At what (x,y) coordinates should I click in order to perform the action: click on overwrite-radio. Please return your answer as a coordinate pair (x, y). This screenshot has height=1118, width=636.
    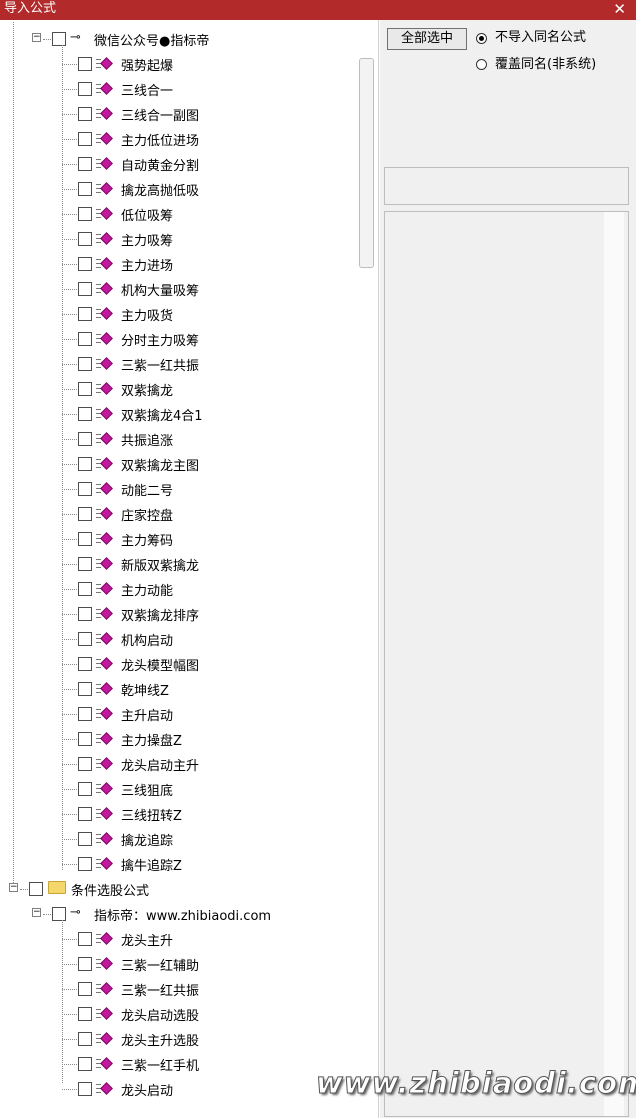
    Looking at the image, I should click on (481, 64).